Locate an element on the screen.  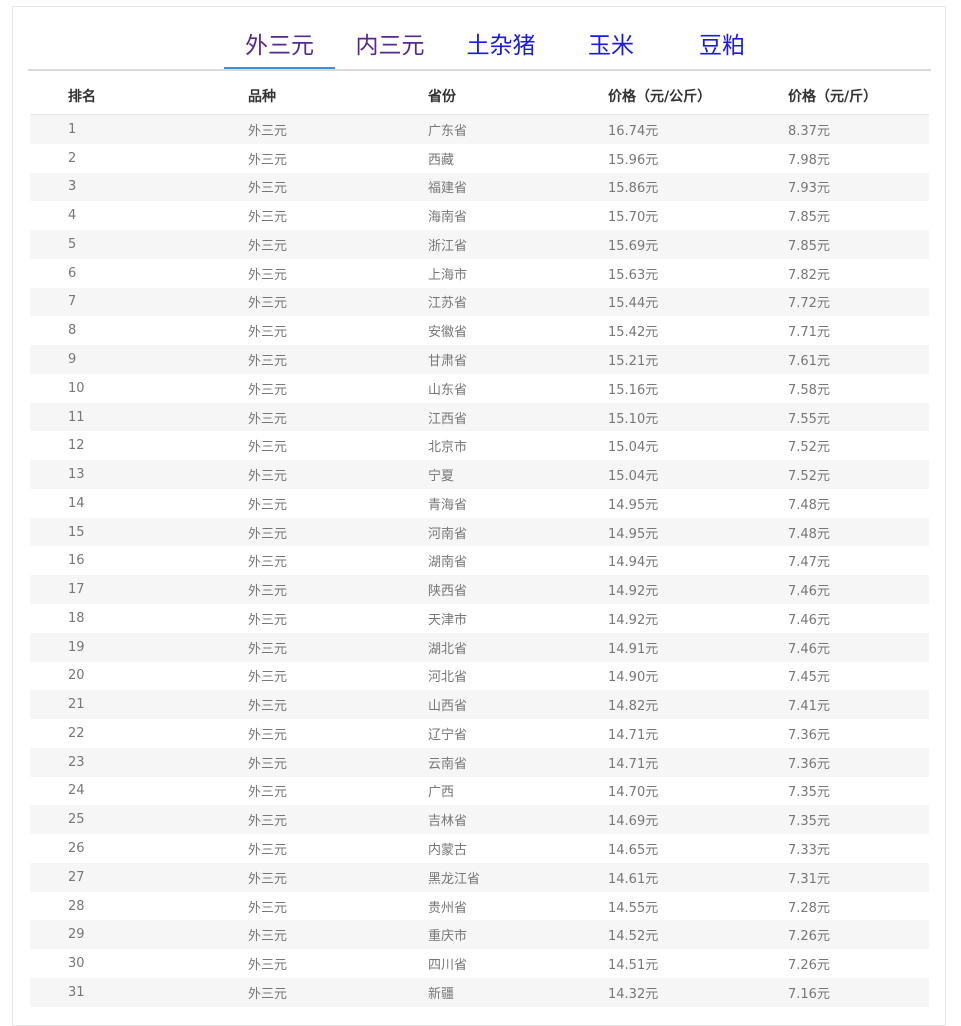
province-cell: 海南省 is located at coordinates (448, 218).